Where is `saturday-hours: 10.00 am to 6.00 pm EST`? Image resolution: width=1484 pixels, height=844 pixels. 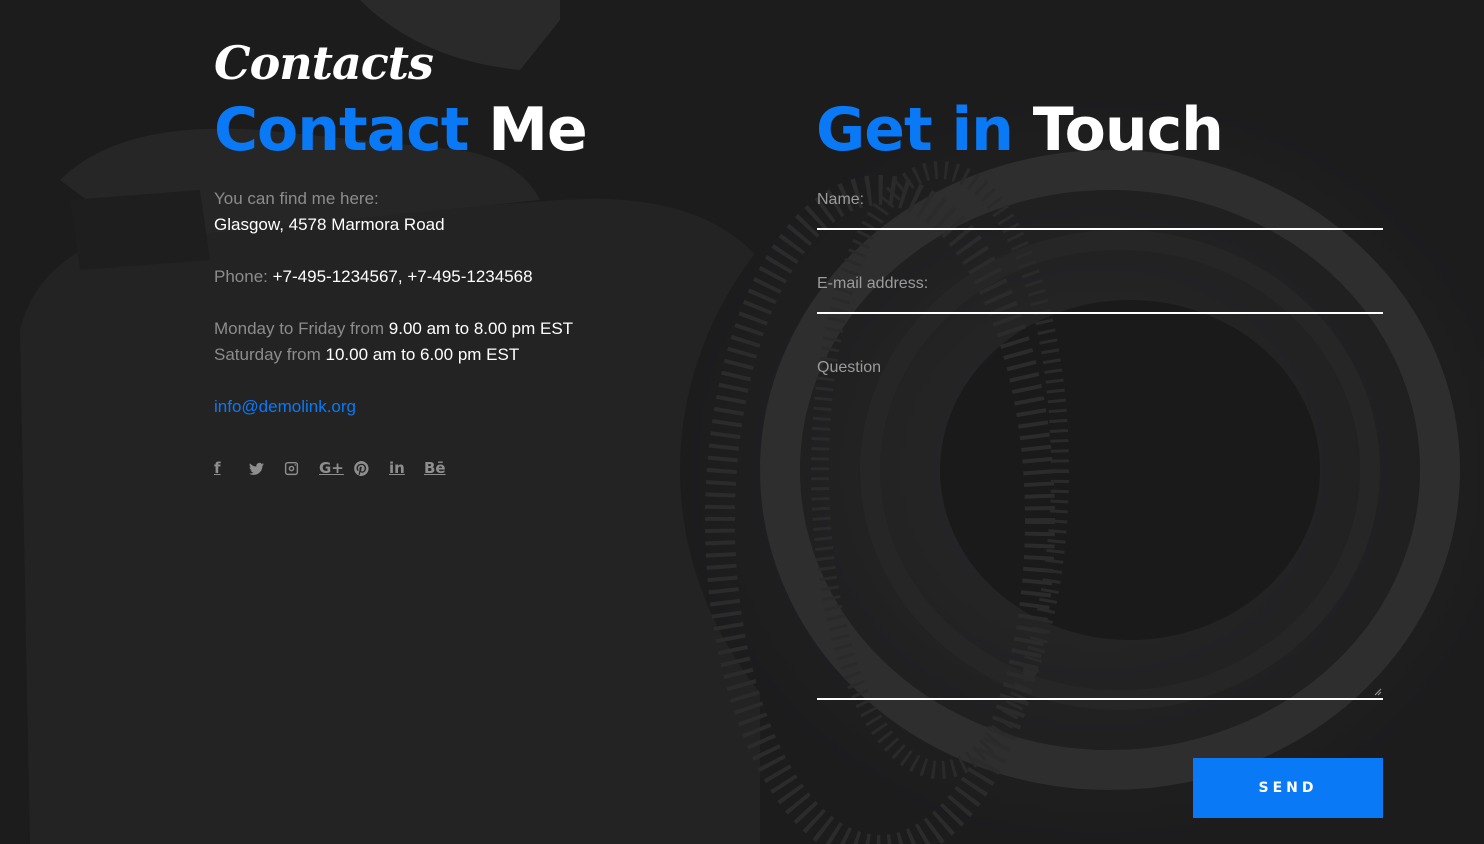 saturday-hours: 10.00 am to 6.00 pm EST is located at coordinates (422, 354).